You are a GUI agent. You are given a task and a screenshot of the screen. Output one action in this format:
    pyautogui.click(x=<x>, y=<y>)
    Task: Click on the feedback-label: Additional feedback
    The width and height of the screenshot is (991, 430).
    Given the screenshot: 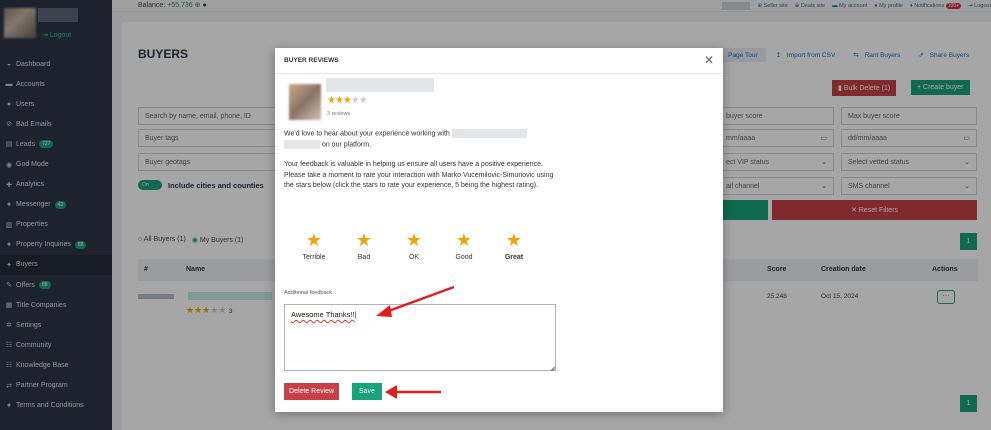 What is the action you would take?
    pyautogui.click(x=308, y=293)
    